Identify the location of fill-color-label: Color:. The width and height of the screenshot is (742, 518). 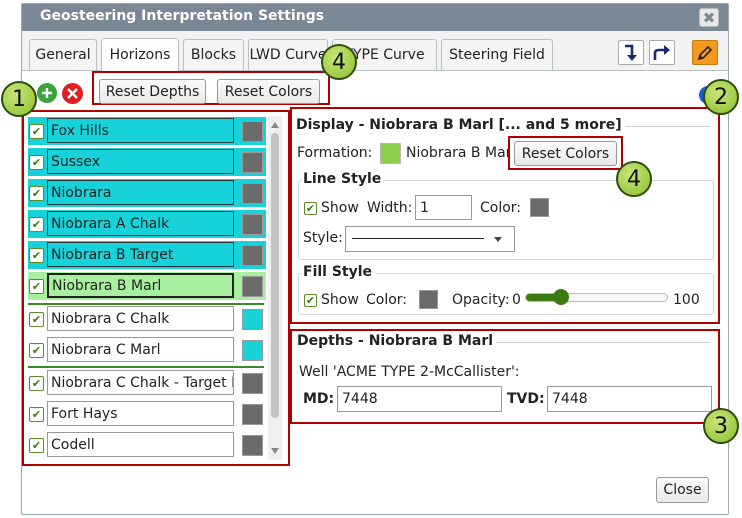
(387, 300).